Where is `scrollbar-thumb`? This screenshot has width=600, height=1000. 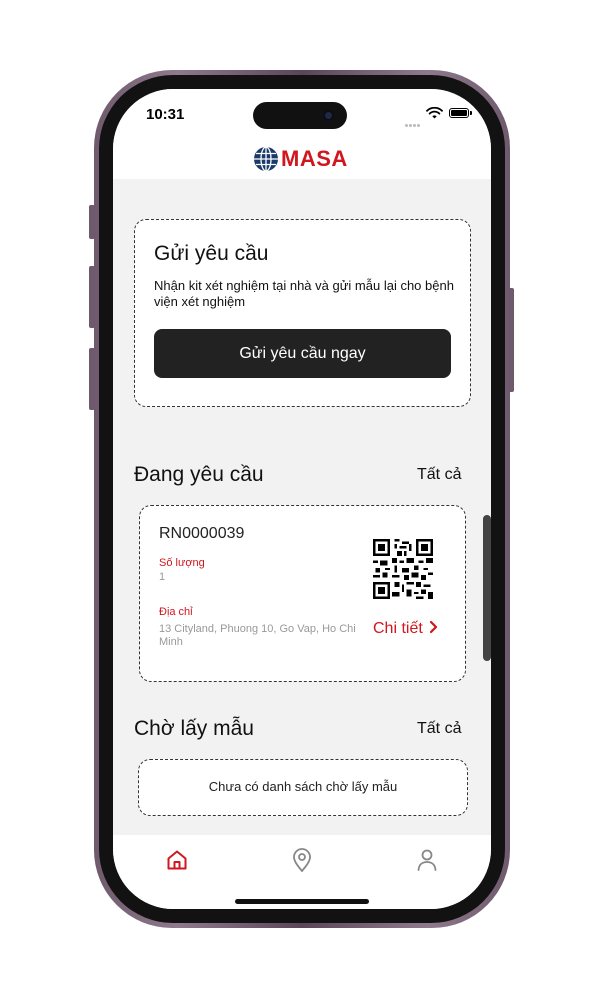
scrollbar-thumb is located at coordinates (487, 588).